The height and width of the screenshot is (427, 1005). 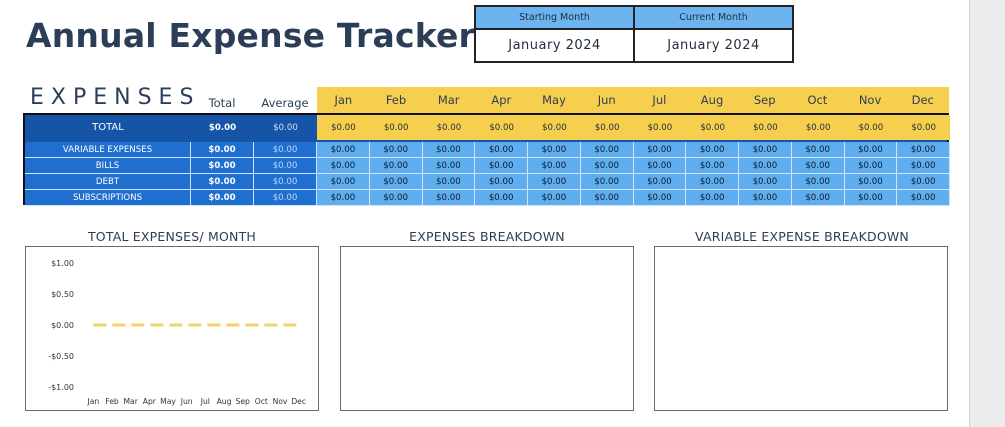 I want to click on x-tick-label: Feb, so click(x=112, y=401).